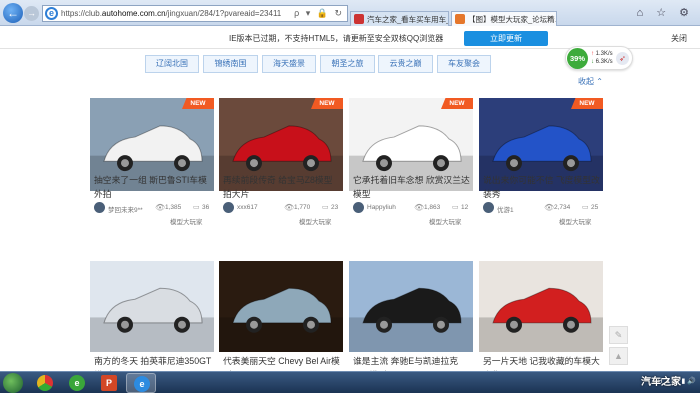 The image size is (700, 393). Describe the element at coordinates (618, 335) in the screenshot. I see `edit-float-button: ✎` at that location.